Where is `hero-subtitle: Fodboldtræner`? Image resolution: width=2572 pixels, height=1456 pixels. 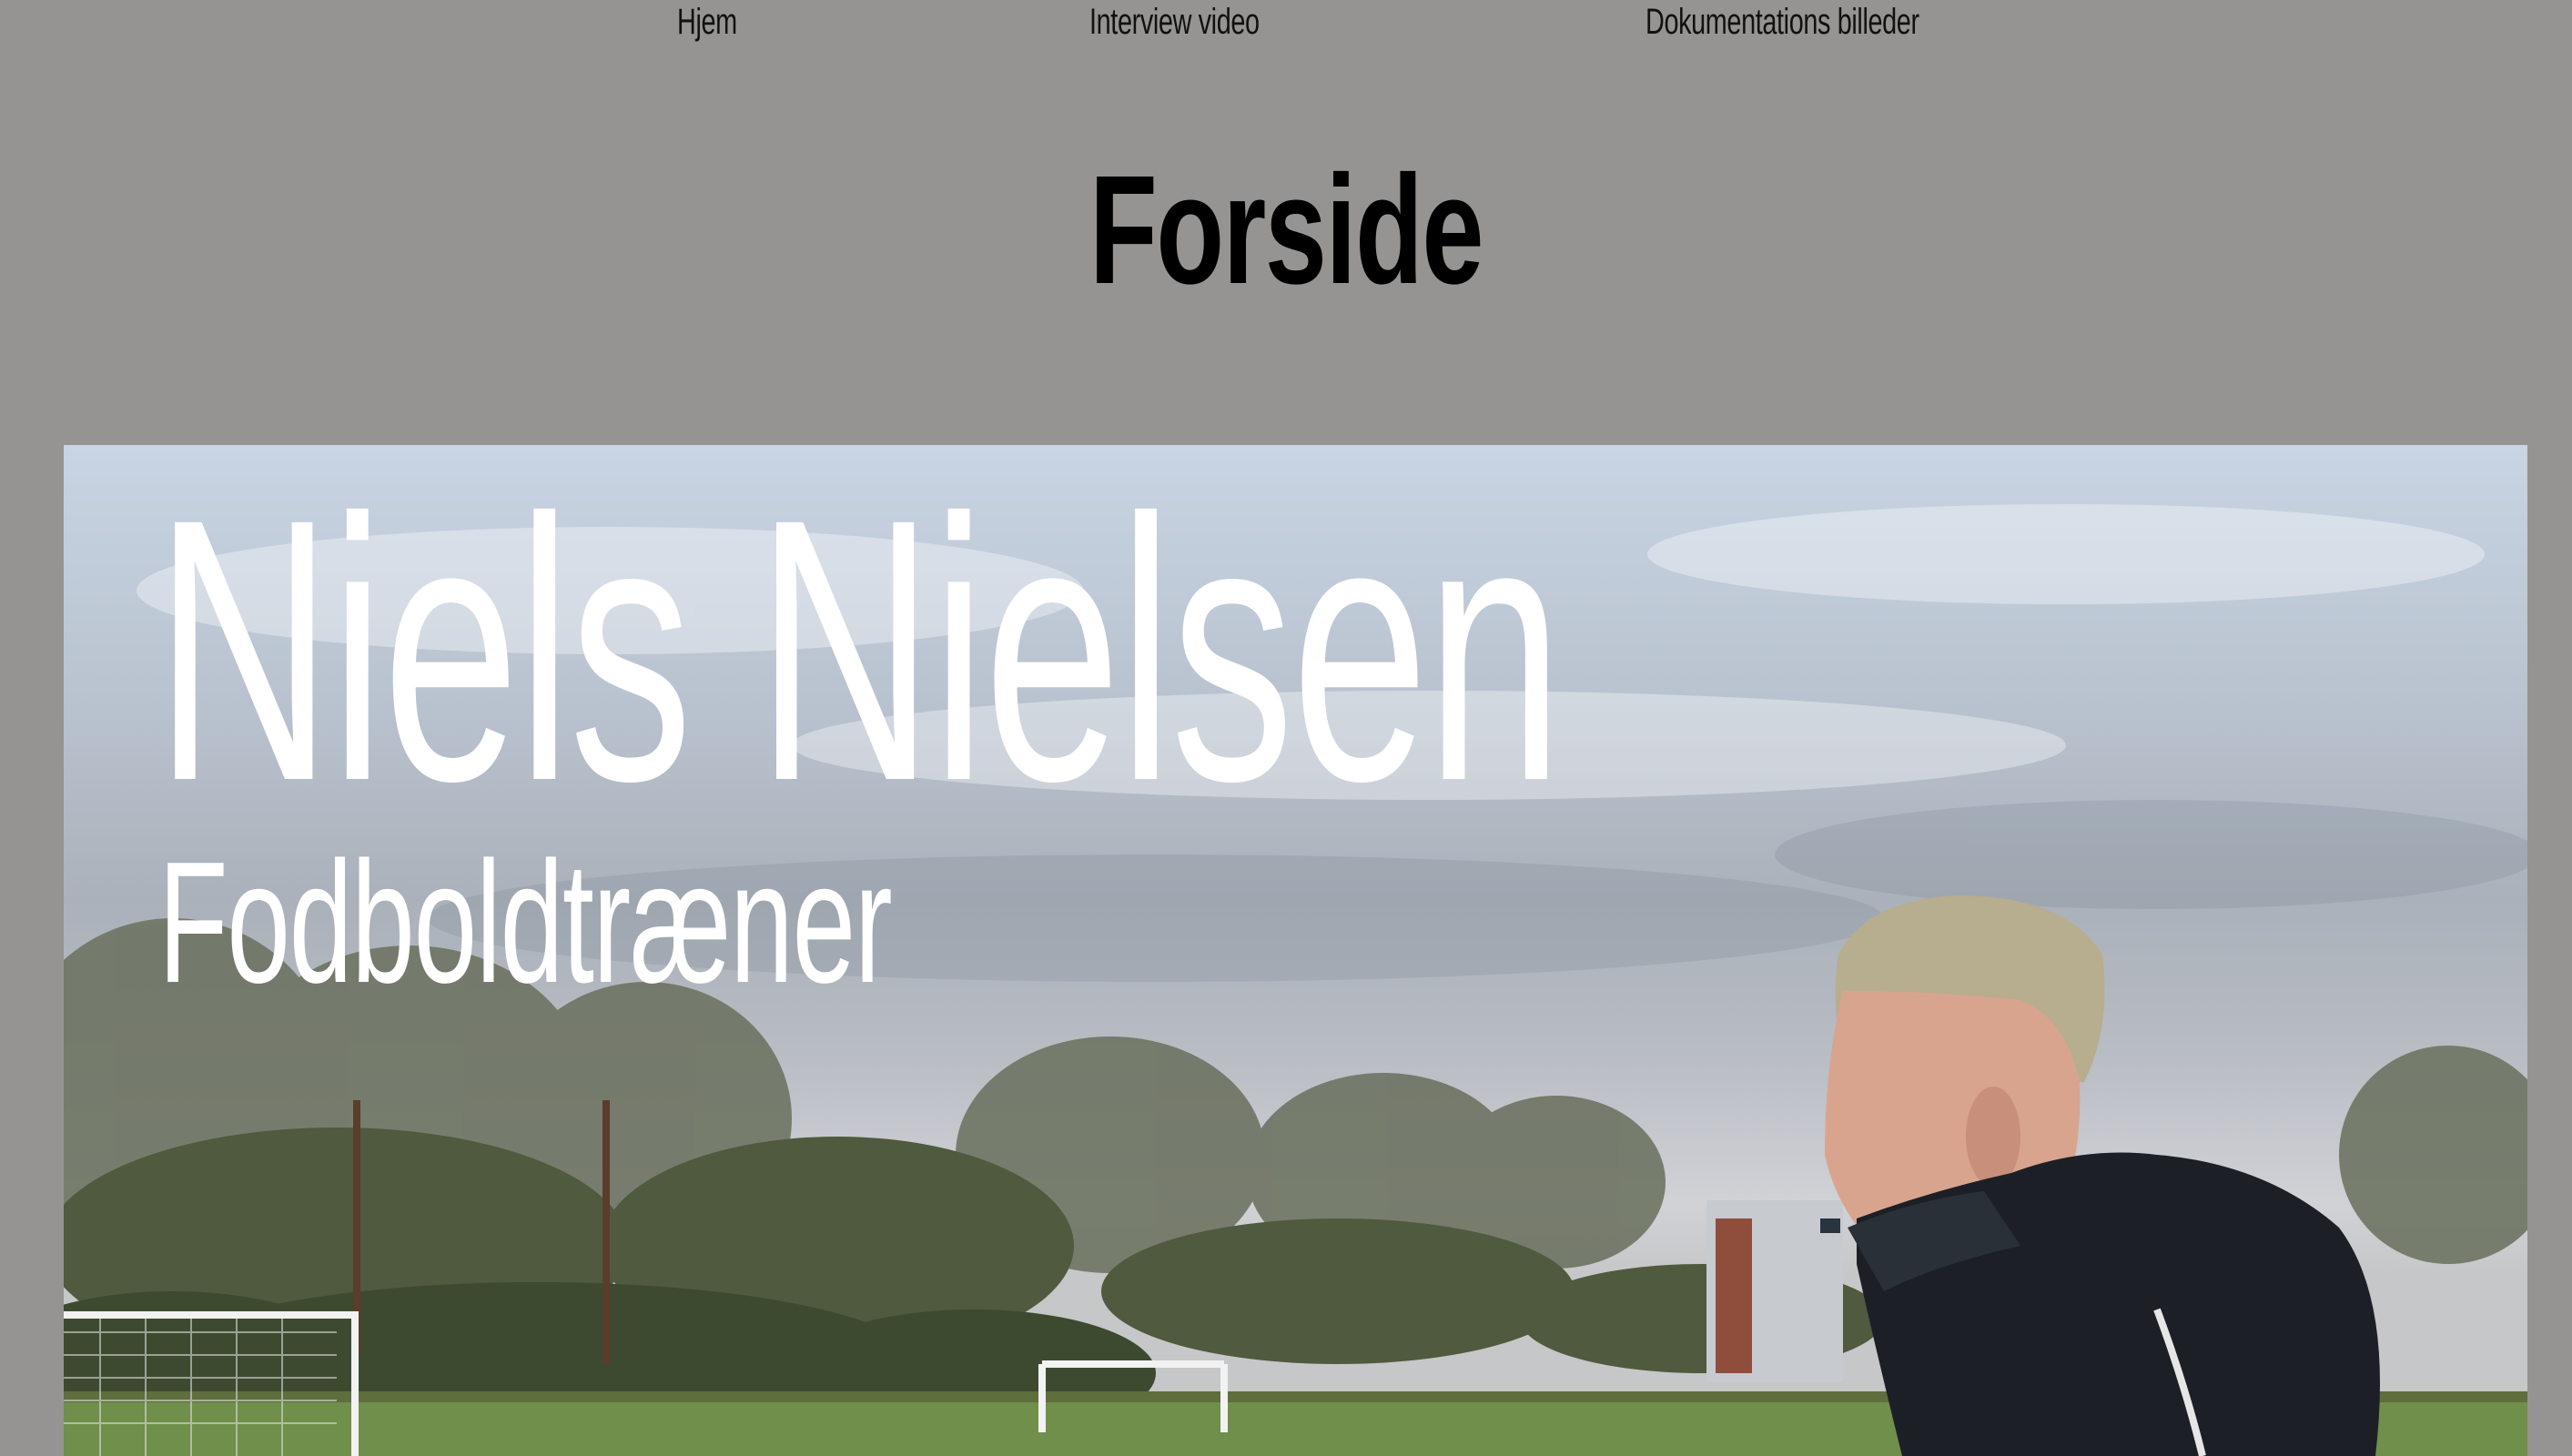
hero-subtitle: Fodboldtræner is located at coordinates (525, 923).